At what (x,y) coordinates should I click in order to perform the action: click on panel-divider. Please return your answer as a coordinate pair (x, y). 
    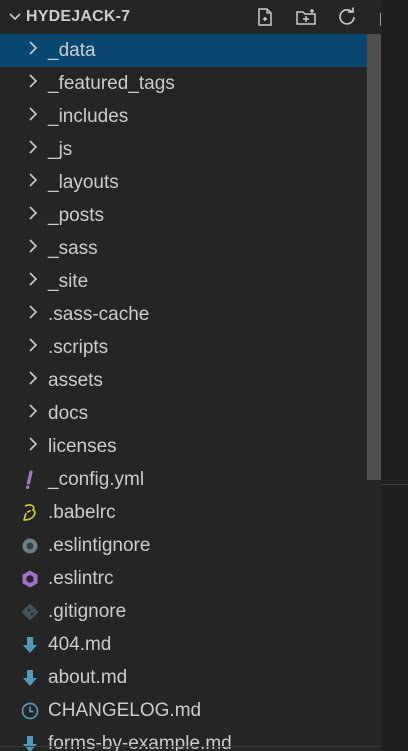
    Looking at the image, I should click on (394, 484).